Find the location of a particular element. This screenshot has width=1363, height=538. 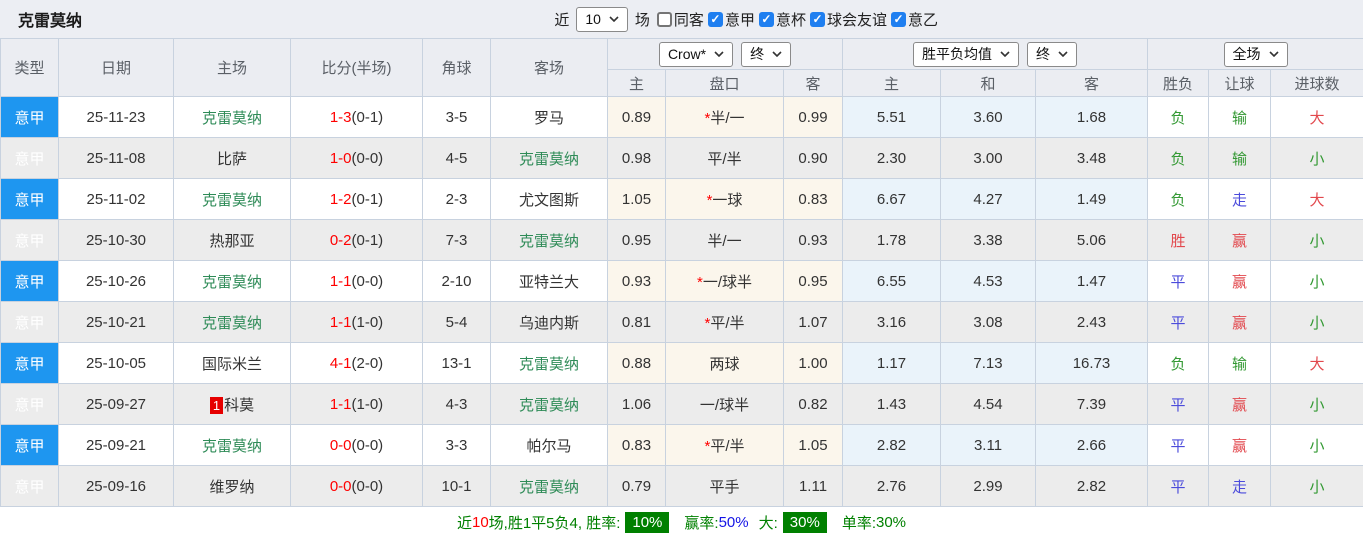

europe-home-odds-cell: 2.30 is located at coordinates (892, 158).